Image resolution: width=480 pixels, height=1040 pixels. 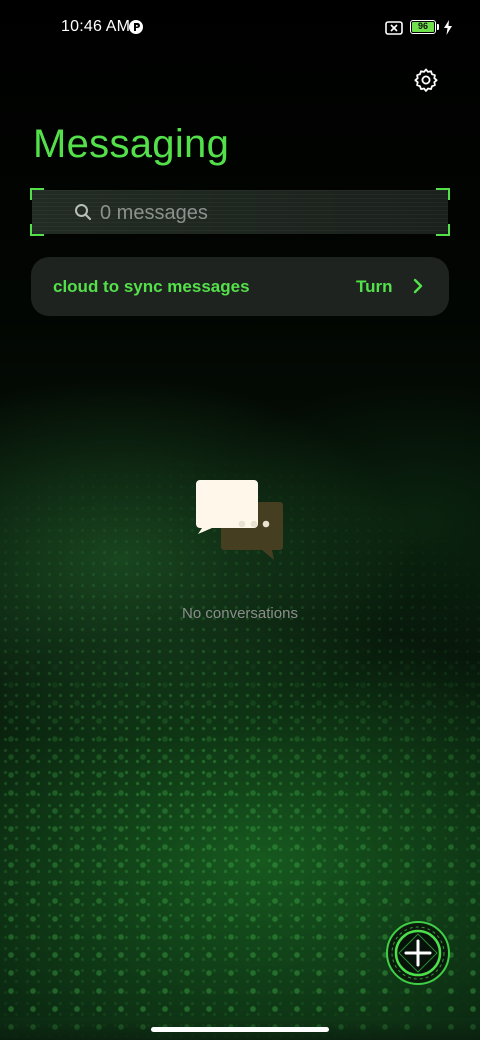 What do you see at coordinates (438, 27) in the screenshot?
I see `battery-cap` at bounding box center [438, 27].